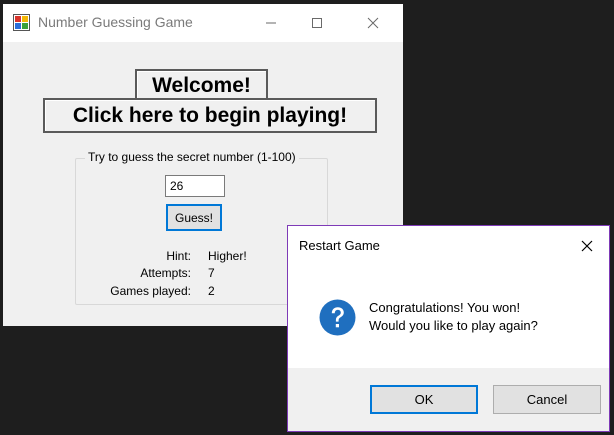 The width and height of the screenshot is (614, 435). What do you see at coordinates (210, 115) in the screenshot?
I see `begin-playing-label: Click here to begin playing!` at bounding box center [210, 115].